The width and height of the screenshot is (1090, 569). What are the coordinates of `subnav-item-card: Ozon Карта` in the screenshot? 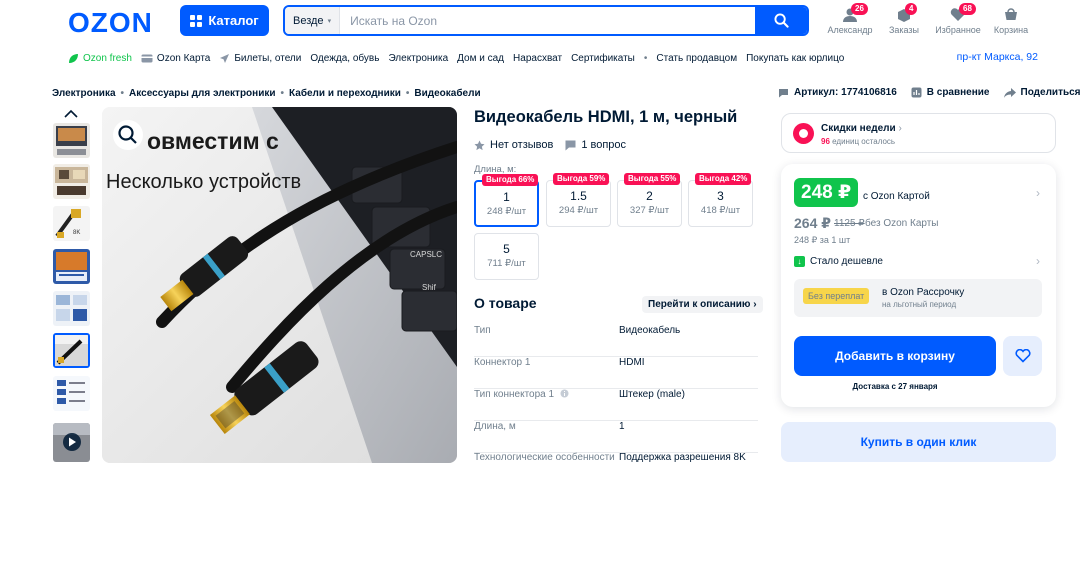 It's located at (175, 58).